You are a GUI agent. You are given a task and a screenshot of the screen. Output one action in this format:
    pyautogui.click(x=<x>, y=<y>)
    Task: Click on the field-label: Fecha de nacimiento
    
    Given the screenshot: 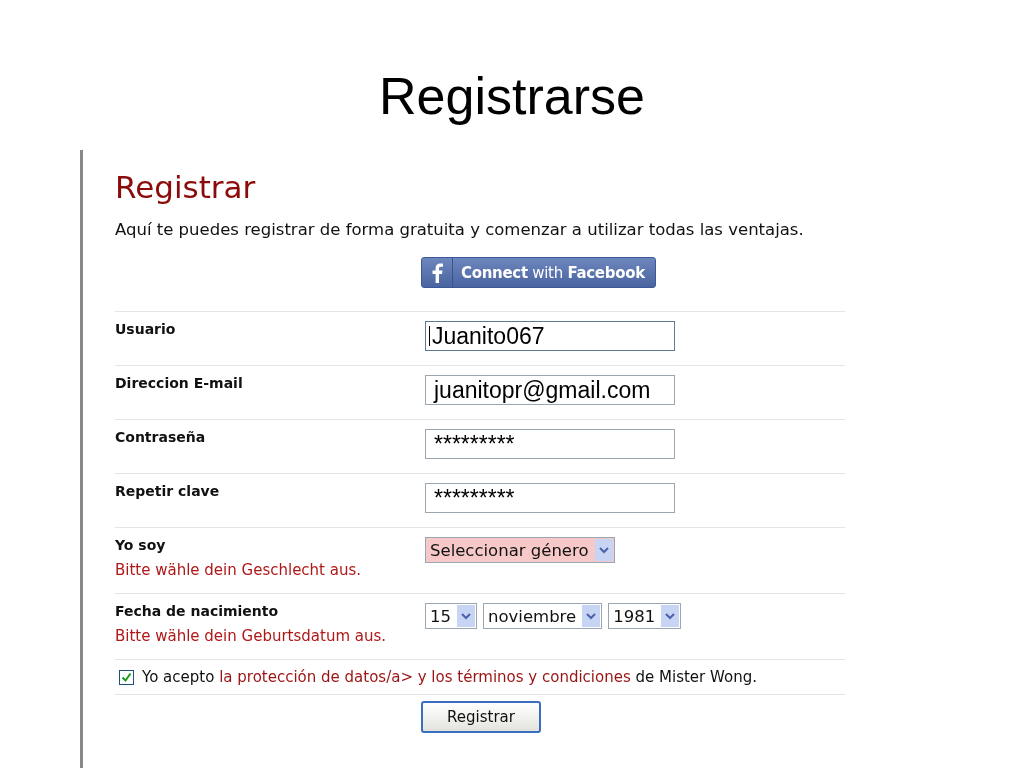 What is the action you would take?
    pyautogui.click(x=197, y=611)
    